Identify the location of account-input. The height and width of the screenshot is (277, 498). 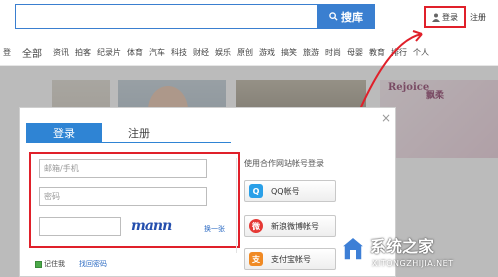
(123, 168).